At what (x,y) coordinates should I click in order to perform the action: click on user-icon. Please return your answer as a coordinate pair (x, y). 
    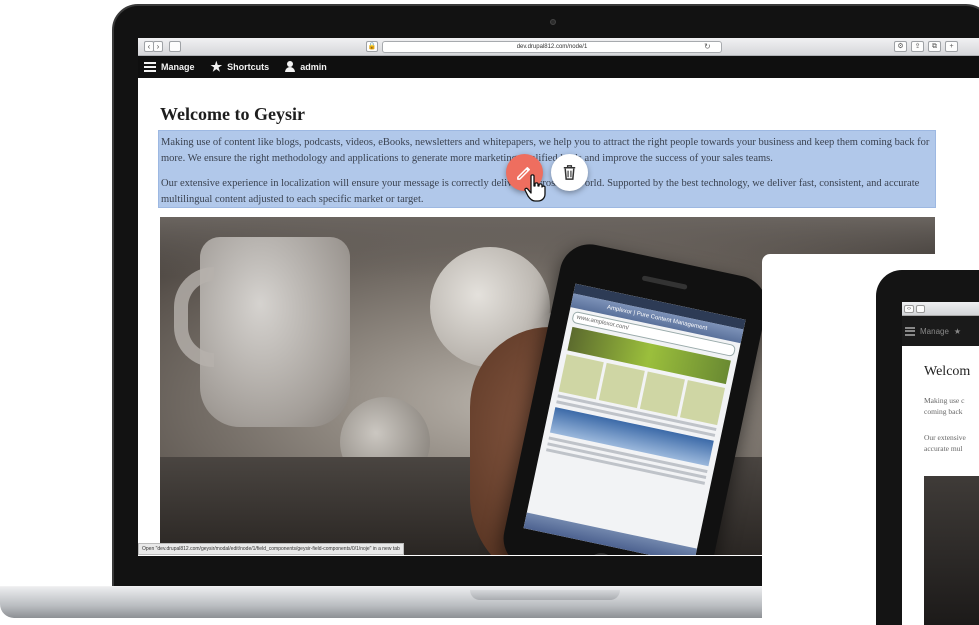
    Looking at the image, I should click on (290, 67).